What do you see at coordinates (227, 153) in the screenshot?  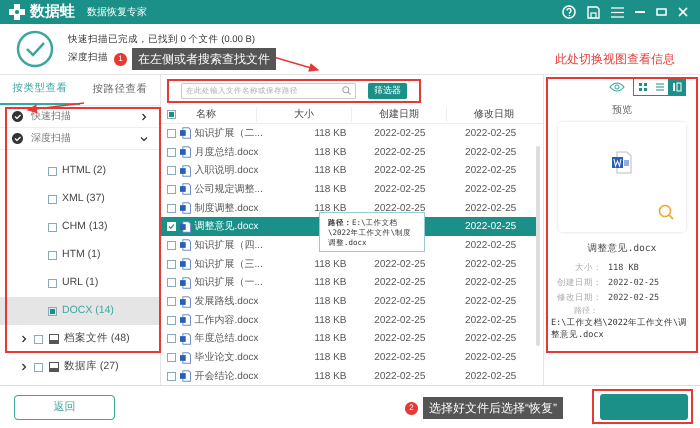 I see `file-name-cell-text: 月度总结.docx` at bounding box center [227, 153].